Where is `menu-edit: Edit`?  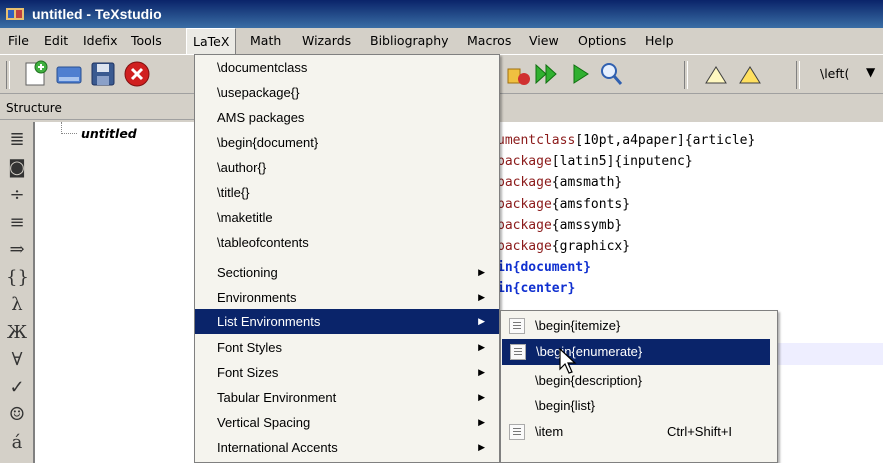
menu-edit: Edit is located at coordinates (56, 41).